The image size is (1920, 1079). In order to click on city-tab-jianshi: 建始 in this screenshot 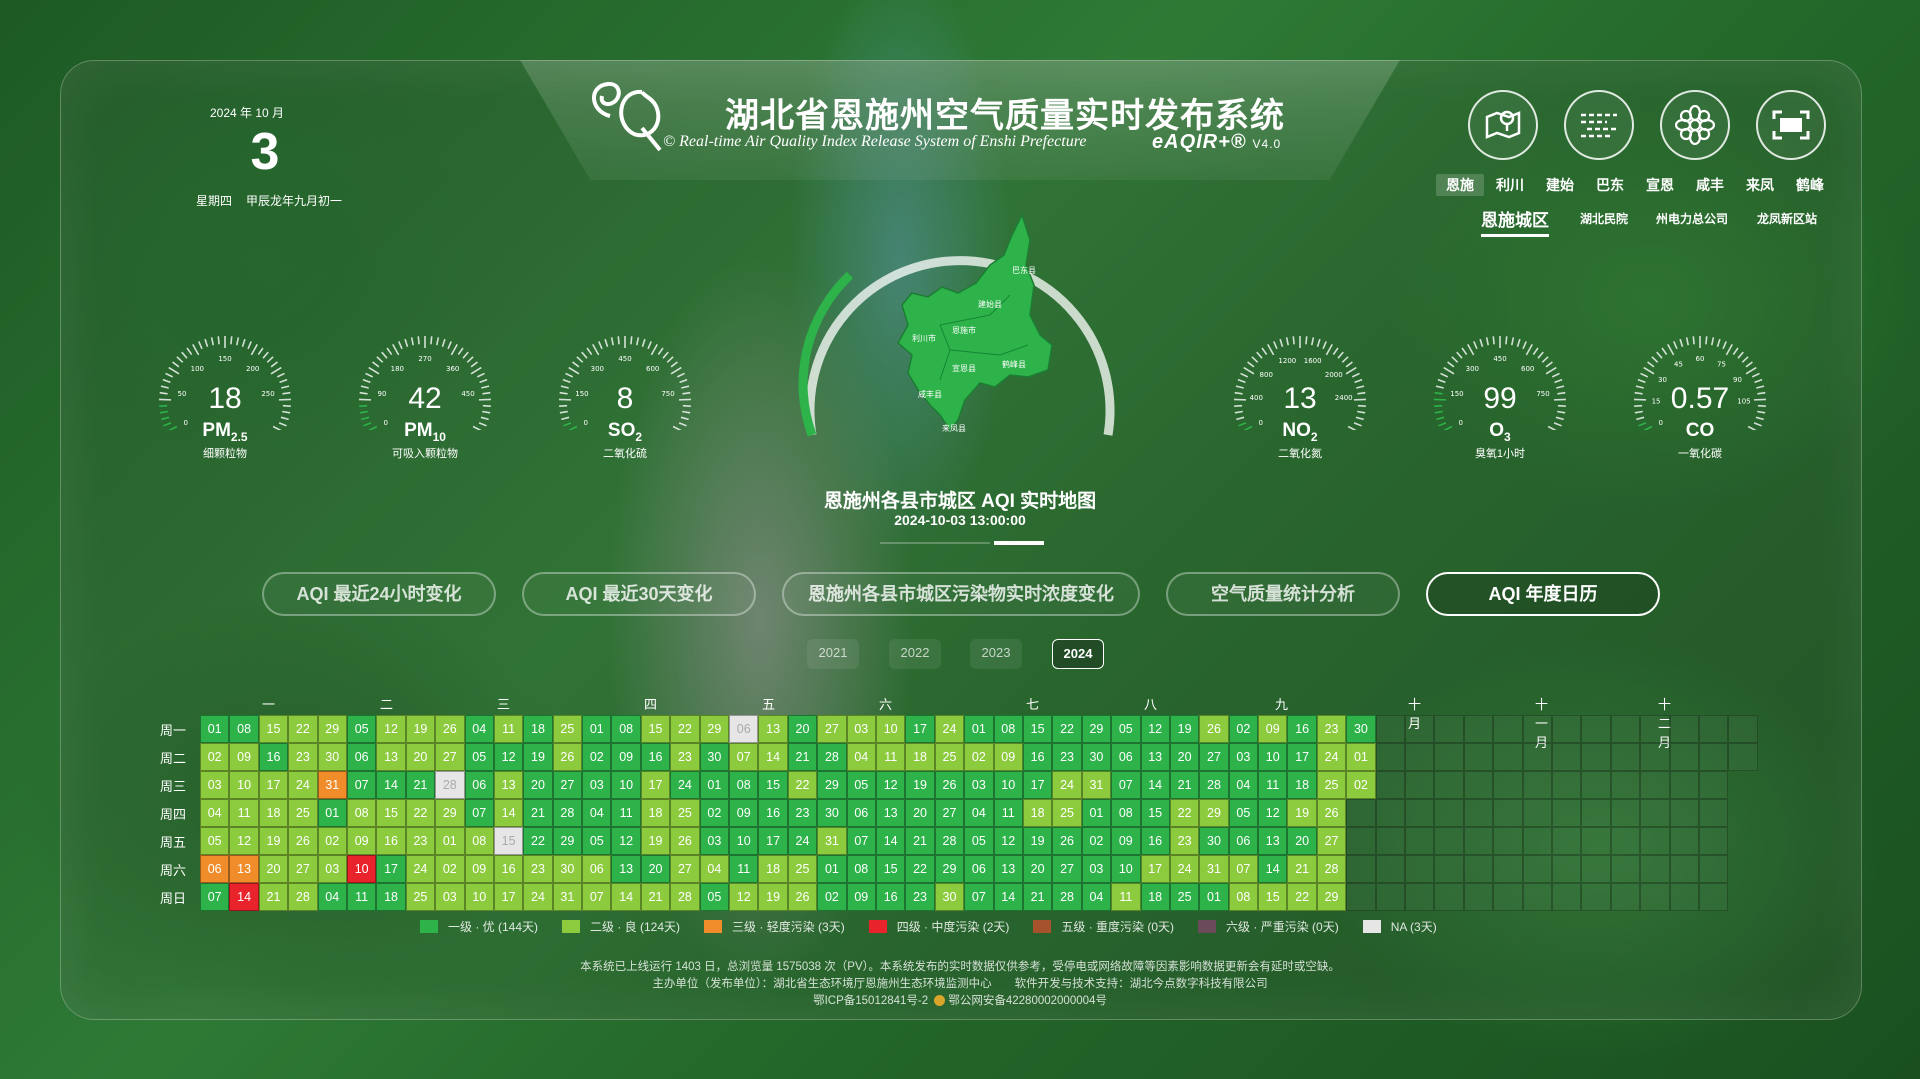, I will do `click(1560, 185)`.